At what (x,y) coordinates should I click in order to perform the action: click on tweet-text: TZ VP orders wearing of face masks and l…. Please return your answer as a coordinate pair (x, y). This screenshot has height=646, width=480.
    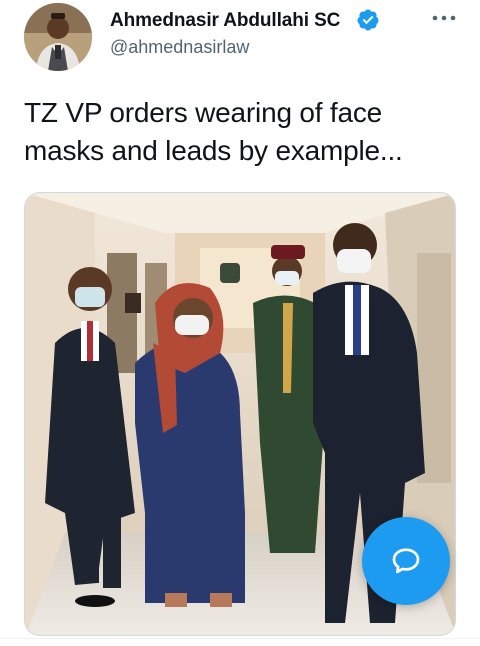
    Looking at the image, I should click on (213, 131).